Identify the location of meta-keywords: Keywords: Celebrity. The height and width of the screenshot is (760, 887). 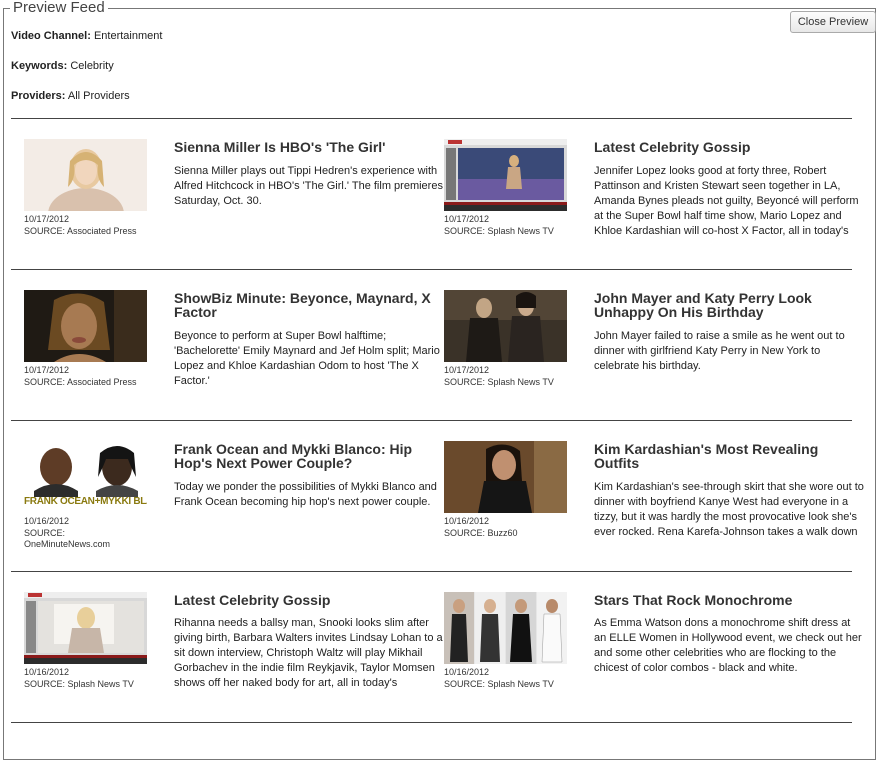
(62, 66).